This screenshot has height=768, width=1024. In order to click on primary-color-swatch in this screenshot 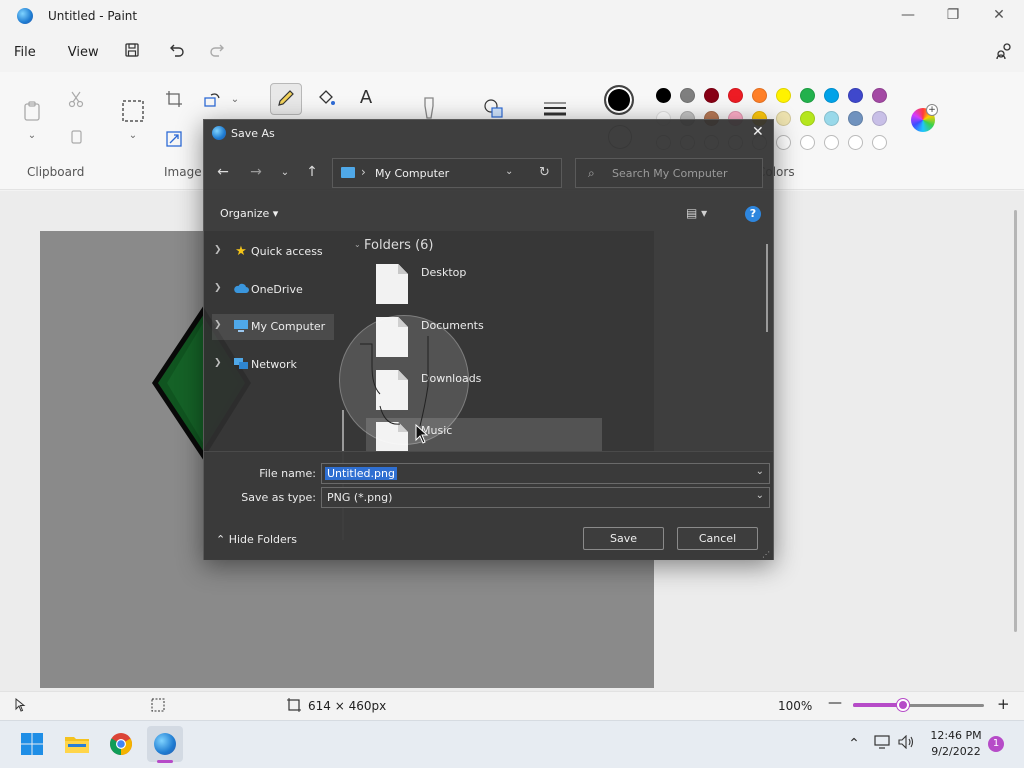, I will do `click(619, 100)`.